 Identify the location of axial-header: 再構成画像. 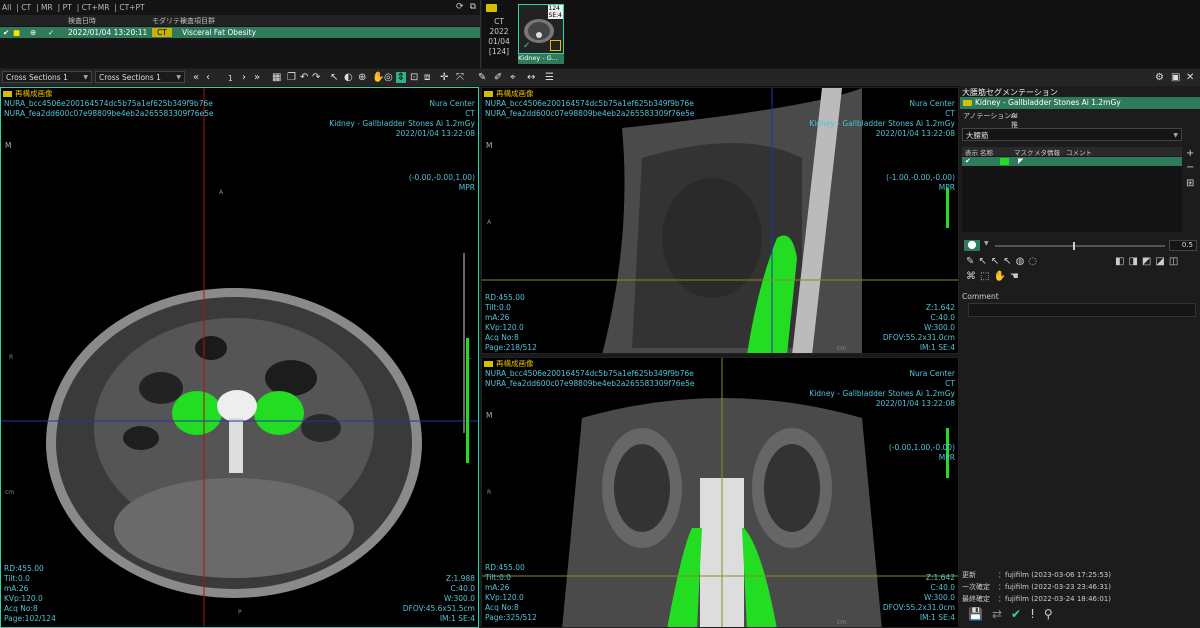
(28, 93).